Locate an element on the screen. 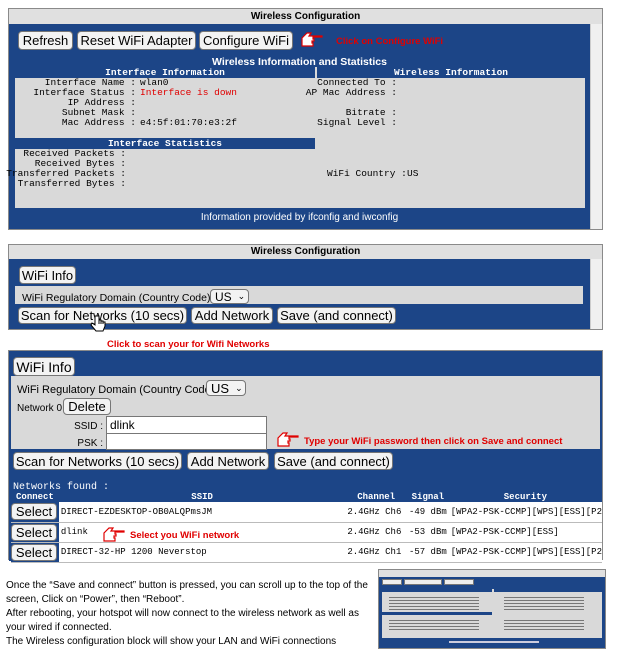 The height and width of the screenshot is (658, 620). refresh-button: Refresh is located at coordinates (45, 40).